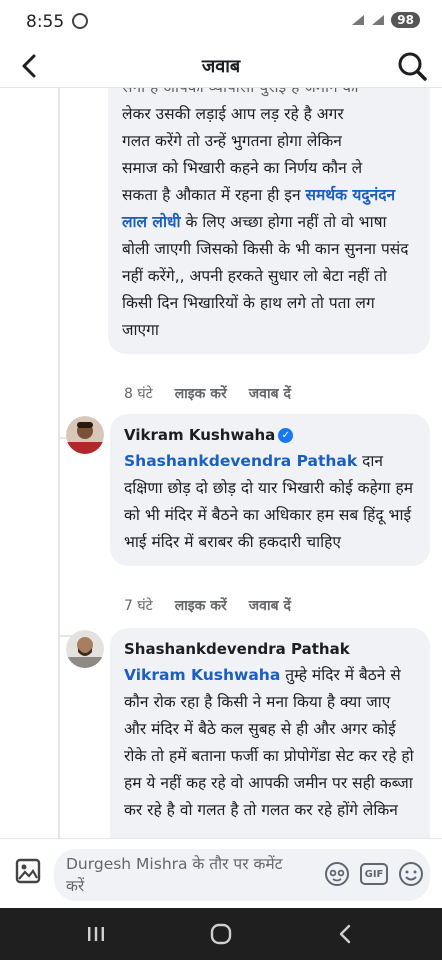  I want to click on gif-button: GIF, so click(374, 874).